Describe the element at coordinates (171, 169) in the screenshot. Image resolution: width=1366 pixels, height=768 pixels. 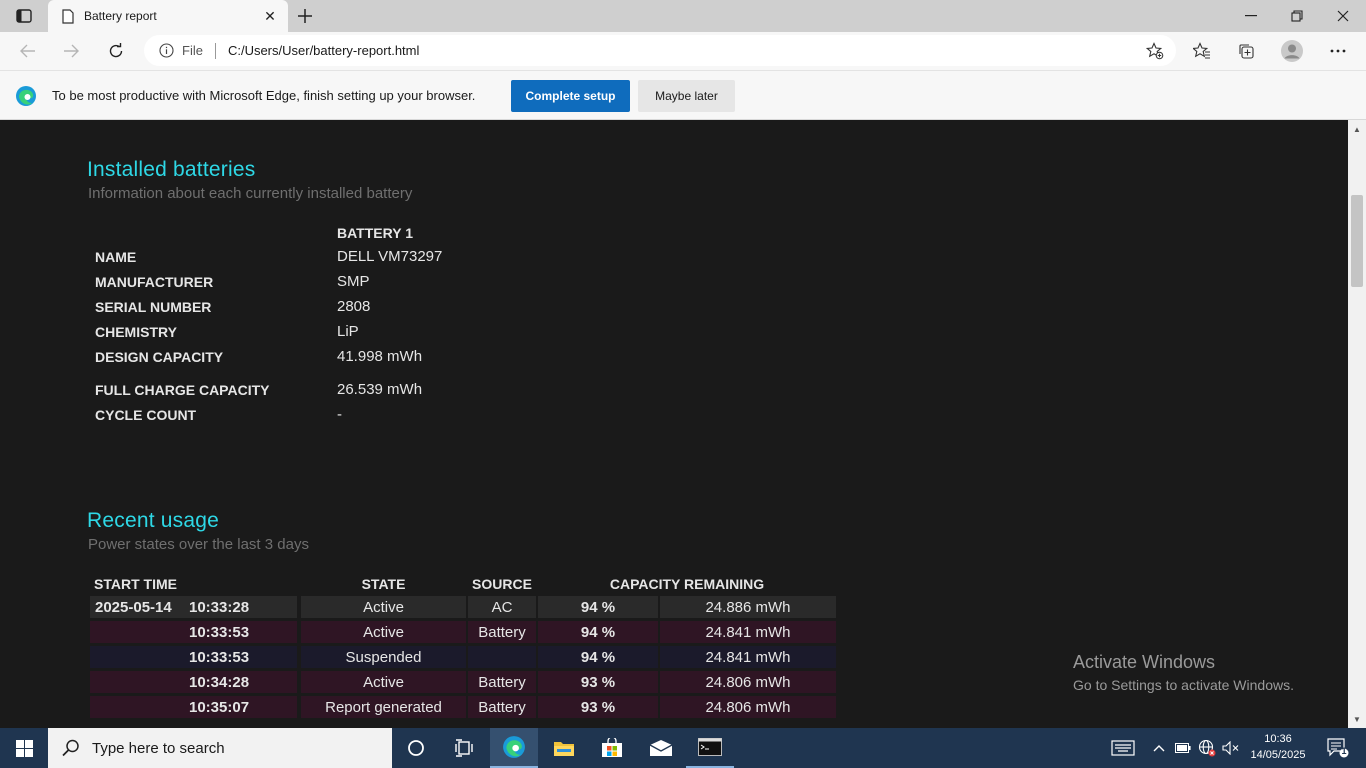
I see `installed-batteries-heading: Installed batteries` at that location.